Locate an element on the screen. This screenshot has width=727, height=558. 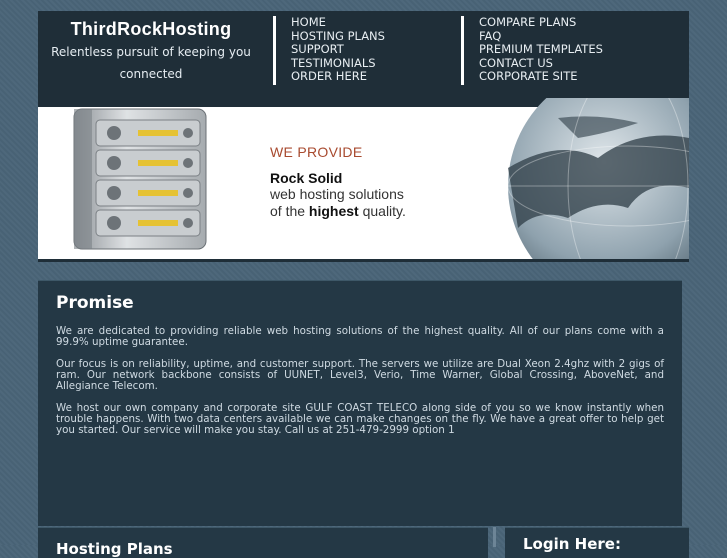
nav-link-contact-us: CONTACT US is located at coordinates (541, 63).